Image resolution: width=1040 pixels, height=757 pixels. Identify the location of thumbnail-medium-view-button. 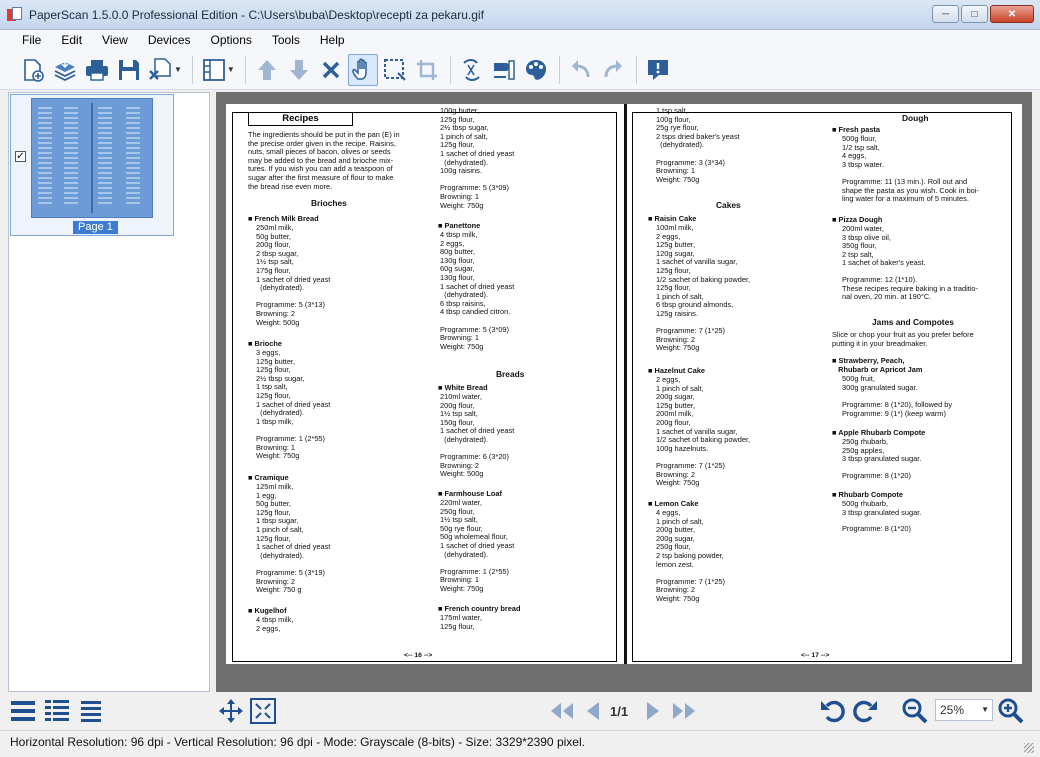
(57, 711).